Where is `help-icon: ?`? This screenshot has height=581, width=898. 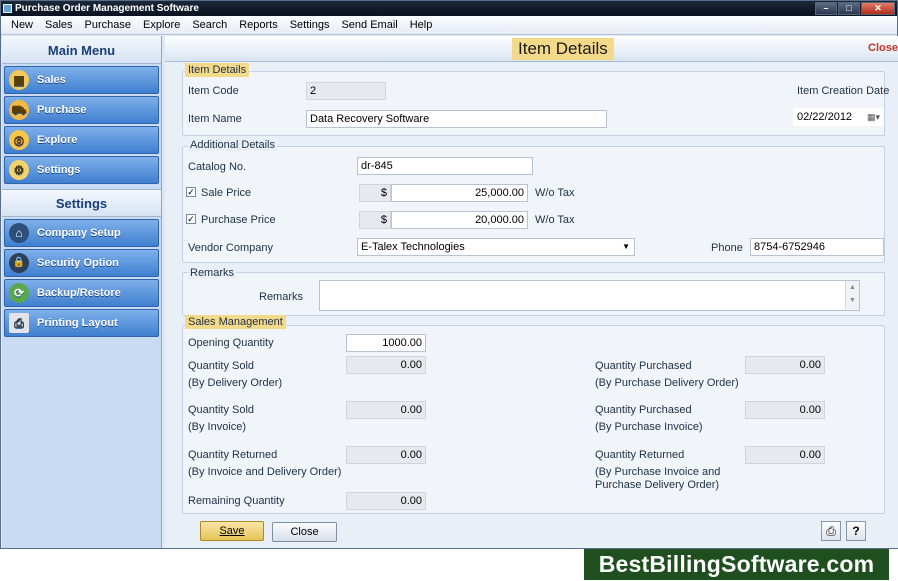
help-icon: ? is located at coordinates (856, 531).